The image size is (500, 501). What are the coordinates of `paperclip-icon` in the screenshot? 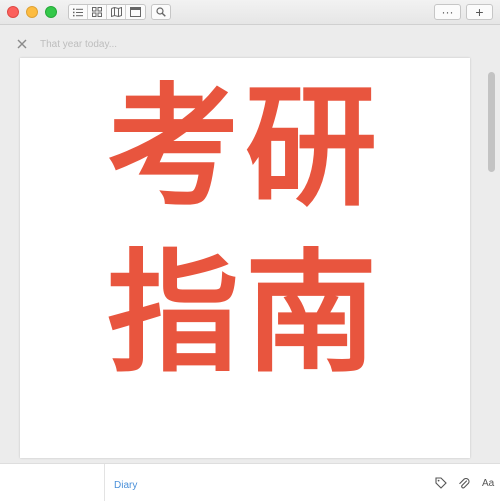 It's located at (464, 482).